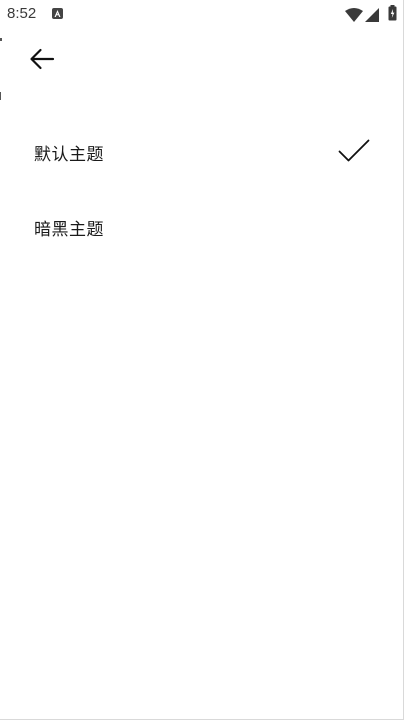  What do you see at coordinates (202, 152) in the screenshot?
I see `theme-option-default: 默认主题` at bounding box center [202, 152].